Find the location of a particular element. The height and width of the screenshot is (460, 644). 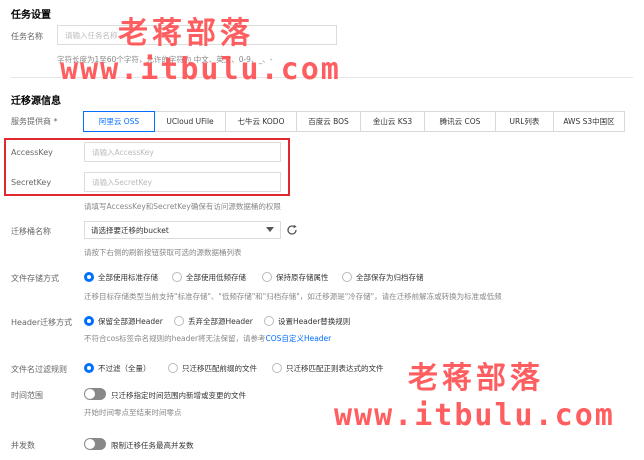

header-label: Header迁移方式 is located at coordinates (42, 322).